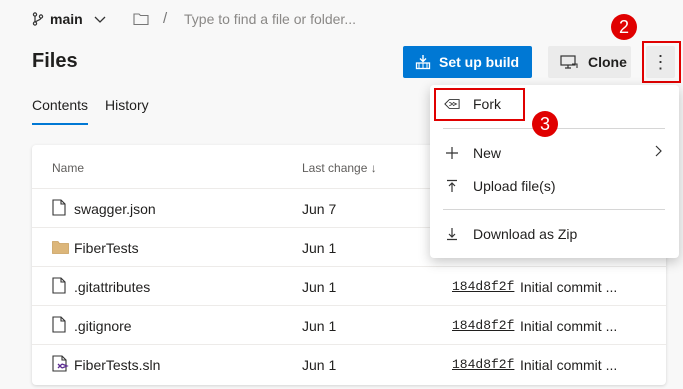 This screenshot has height=389, width=683. What do you see at coordinates (658, 152) in the screenshot?
I see `chevron-right-icon` at bounding box center [658, 152].